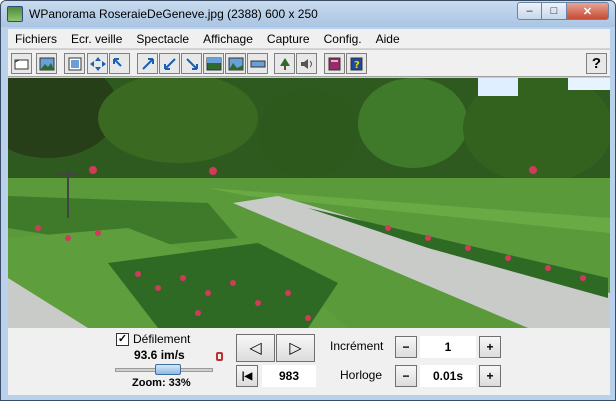  I want to click on maximize-icon: □, so click(554, 11).